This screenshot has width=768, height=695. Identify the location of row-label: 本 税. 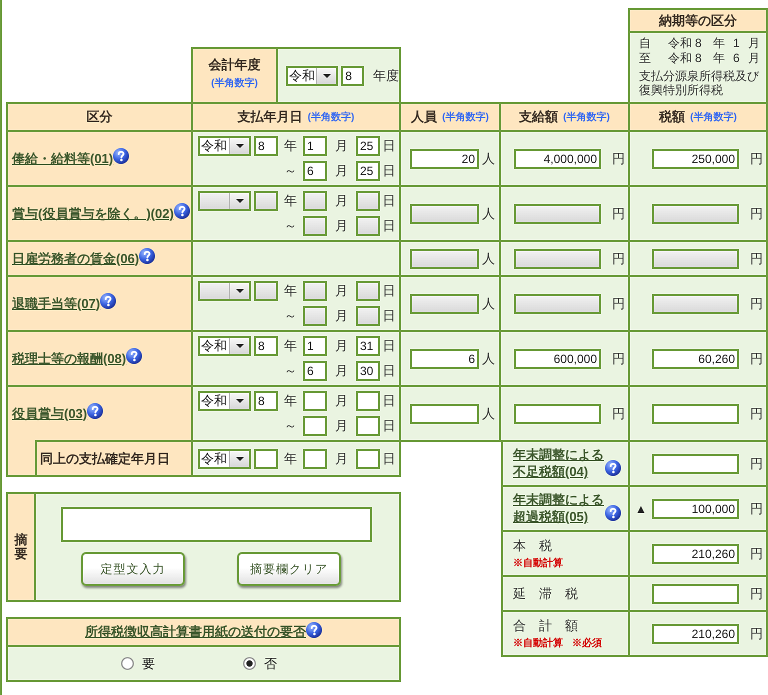
(532, 546).